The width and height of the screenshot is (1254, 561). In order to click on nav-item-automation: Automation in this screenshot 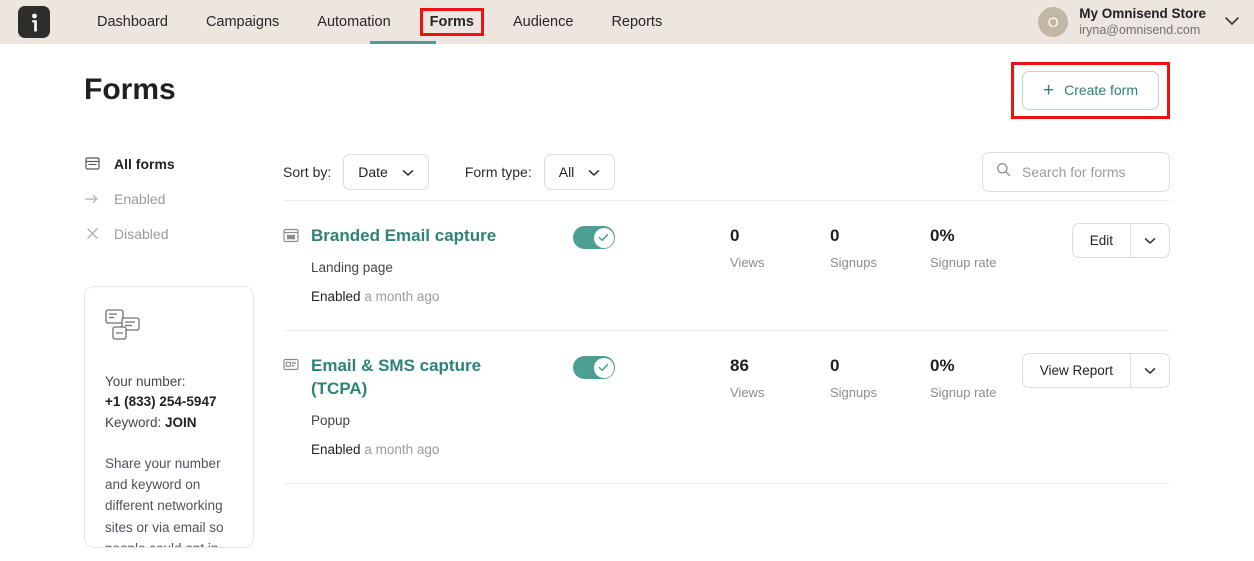, I will do `click(353, 22)`.